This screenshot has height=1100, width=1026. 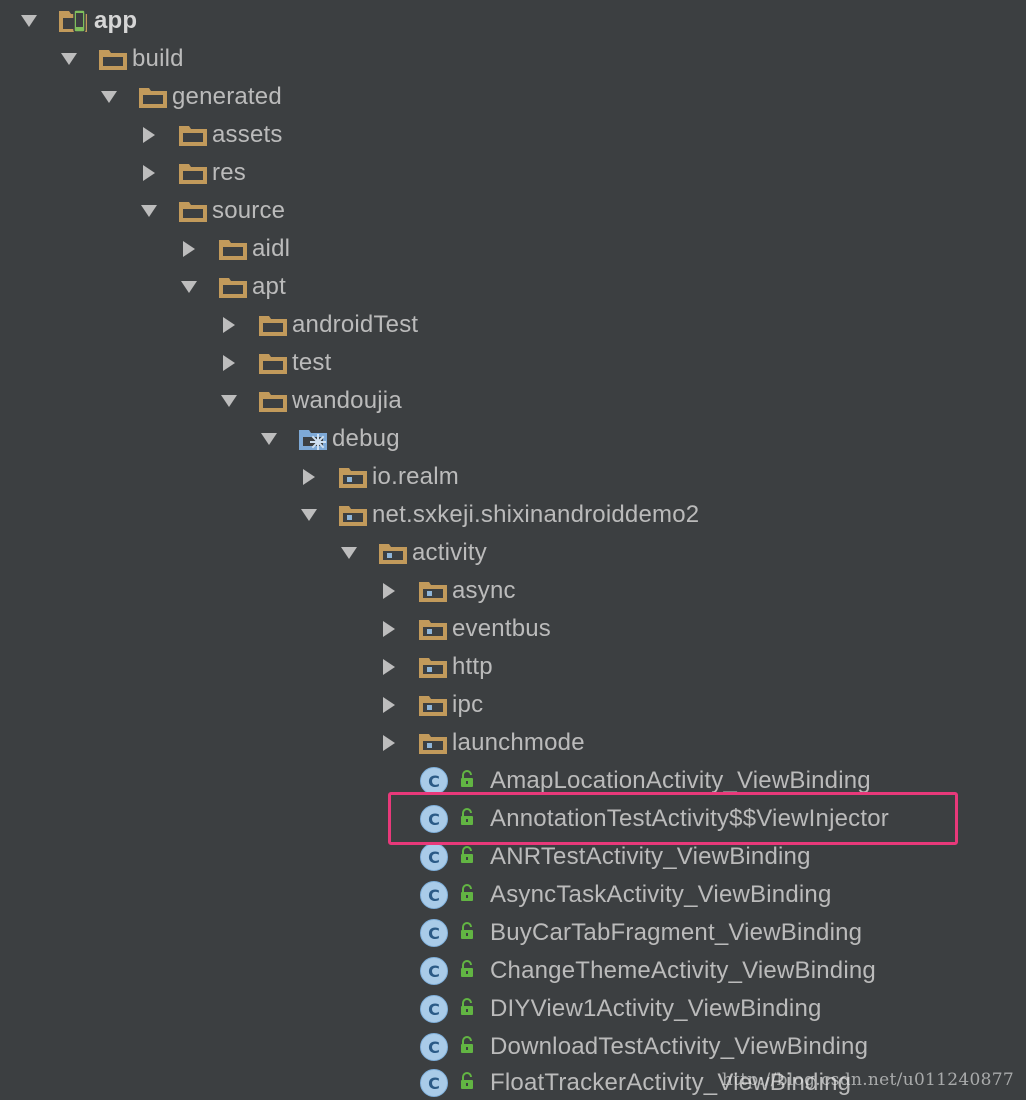 I want to click on tree-item-class: C ChangeThemeActivity_ViewBinding, so click(x=648, y=971).